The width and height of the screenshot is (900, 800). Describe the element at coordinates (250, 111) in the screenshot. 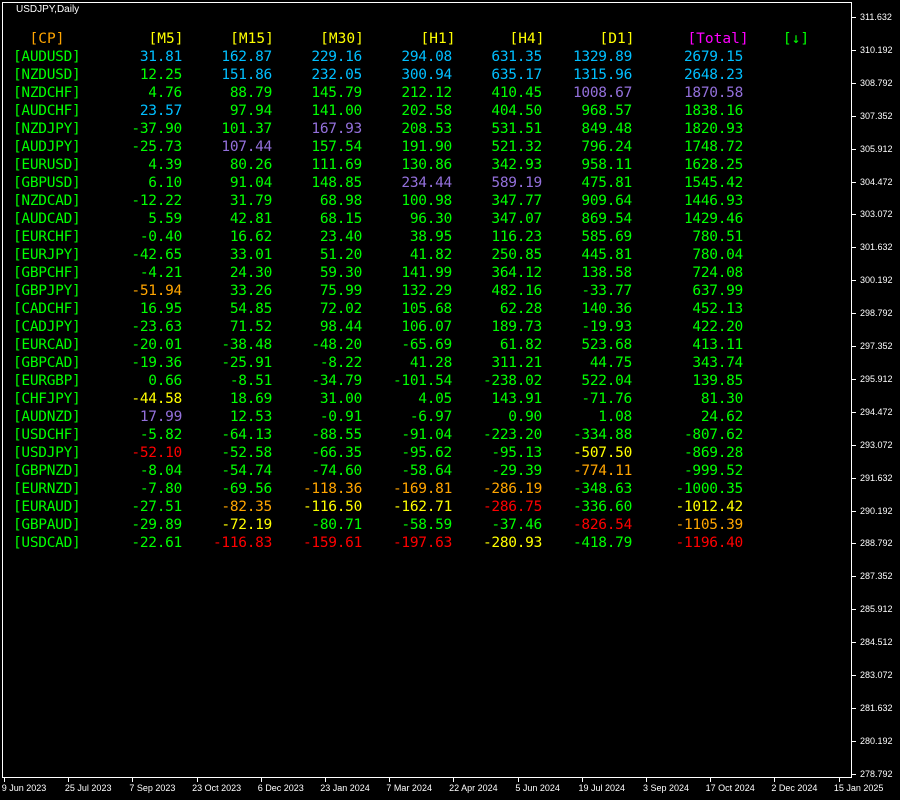

I see `strength-value: 97.94` at that location.